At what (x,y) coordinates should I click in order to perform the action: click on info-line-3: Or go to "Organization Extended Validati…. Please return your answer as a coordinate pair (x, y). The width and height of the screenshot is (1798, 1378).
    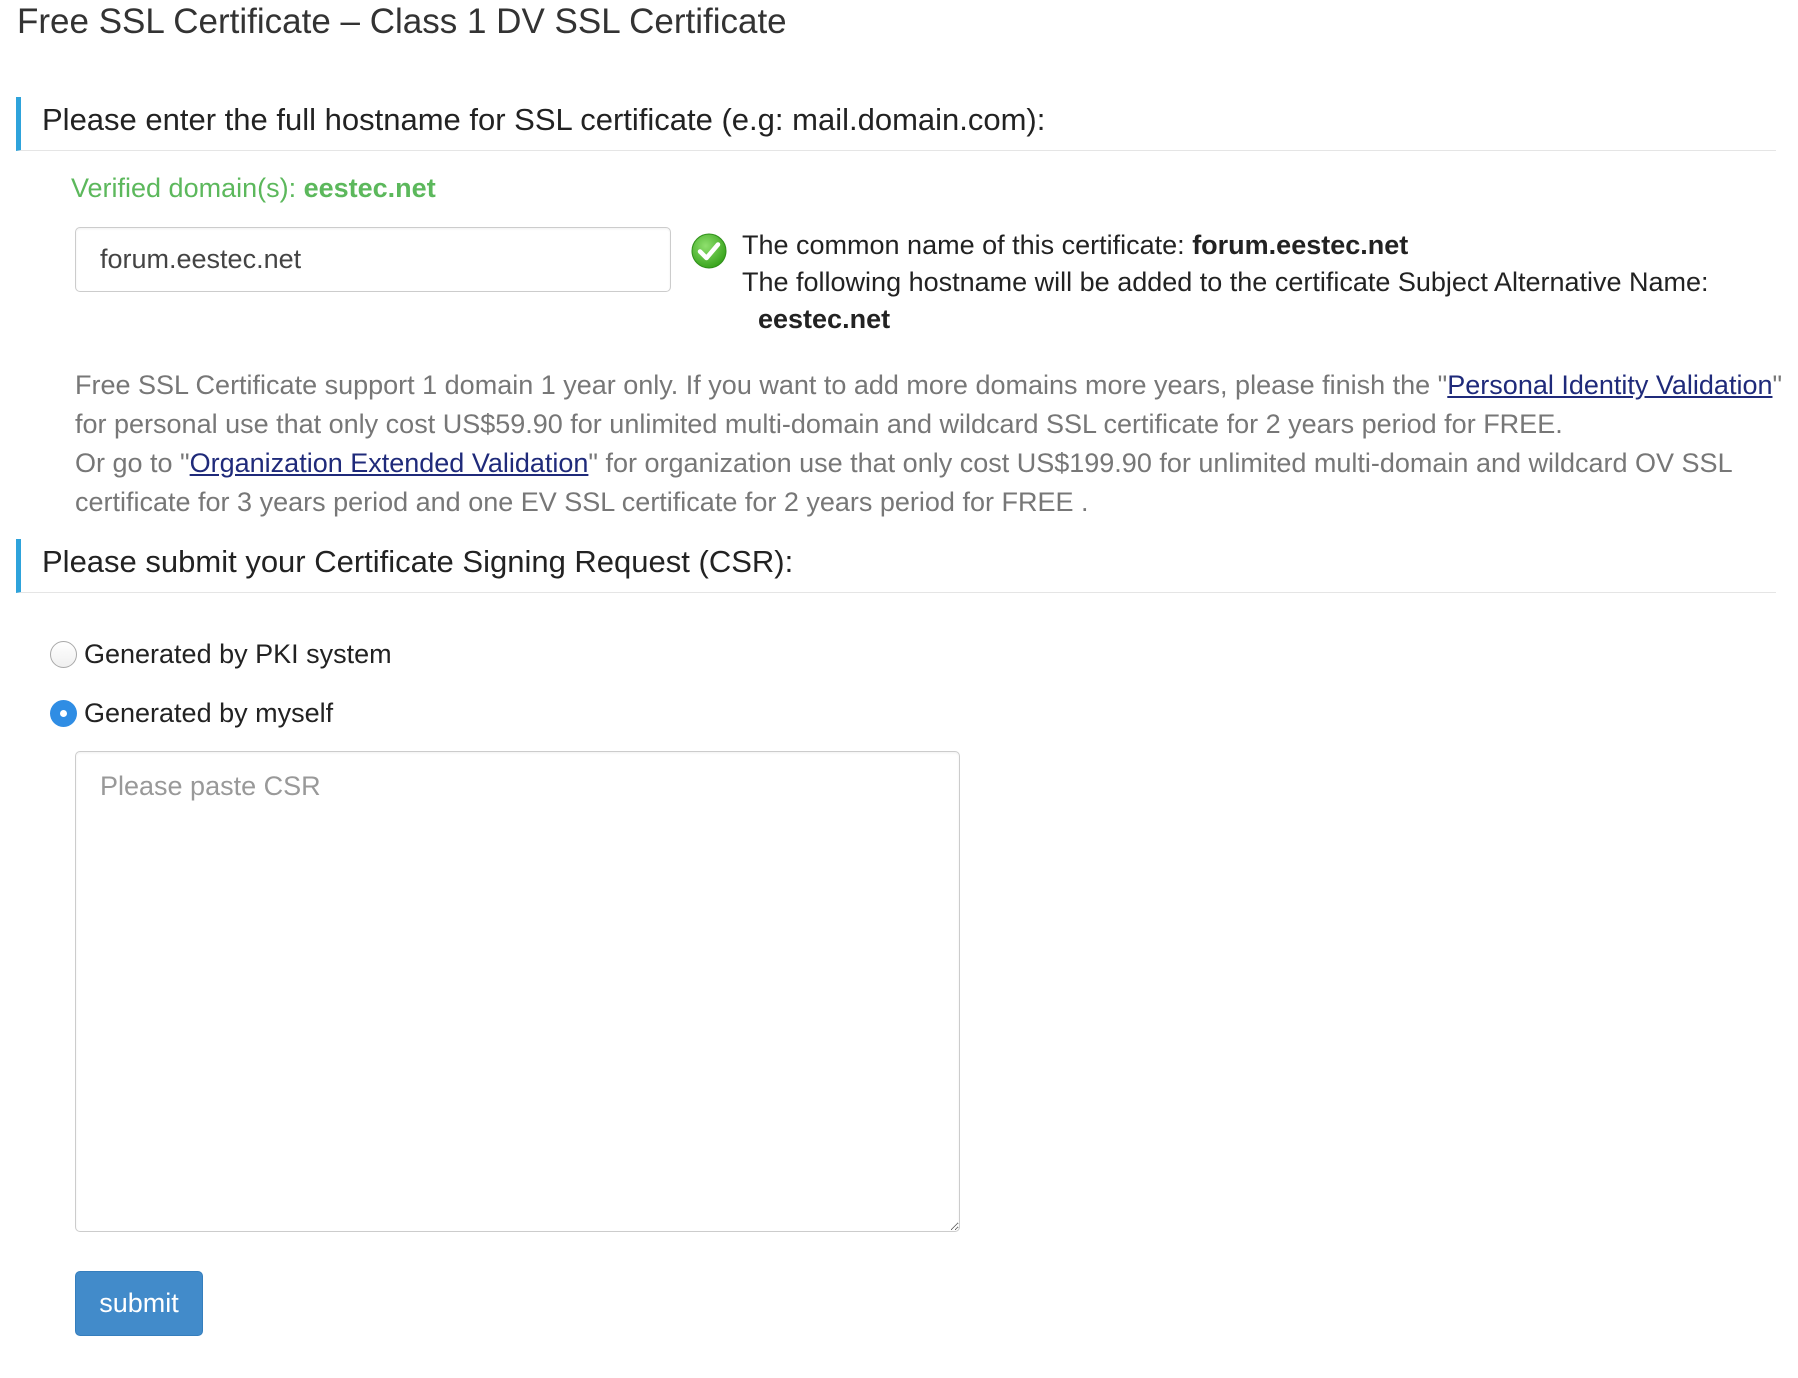
    Looking at the image, I should click on (930, 463).